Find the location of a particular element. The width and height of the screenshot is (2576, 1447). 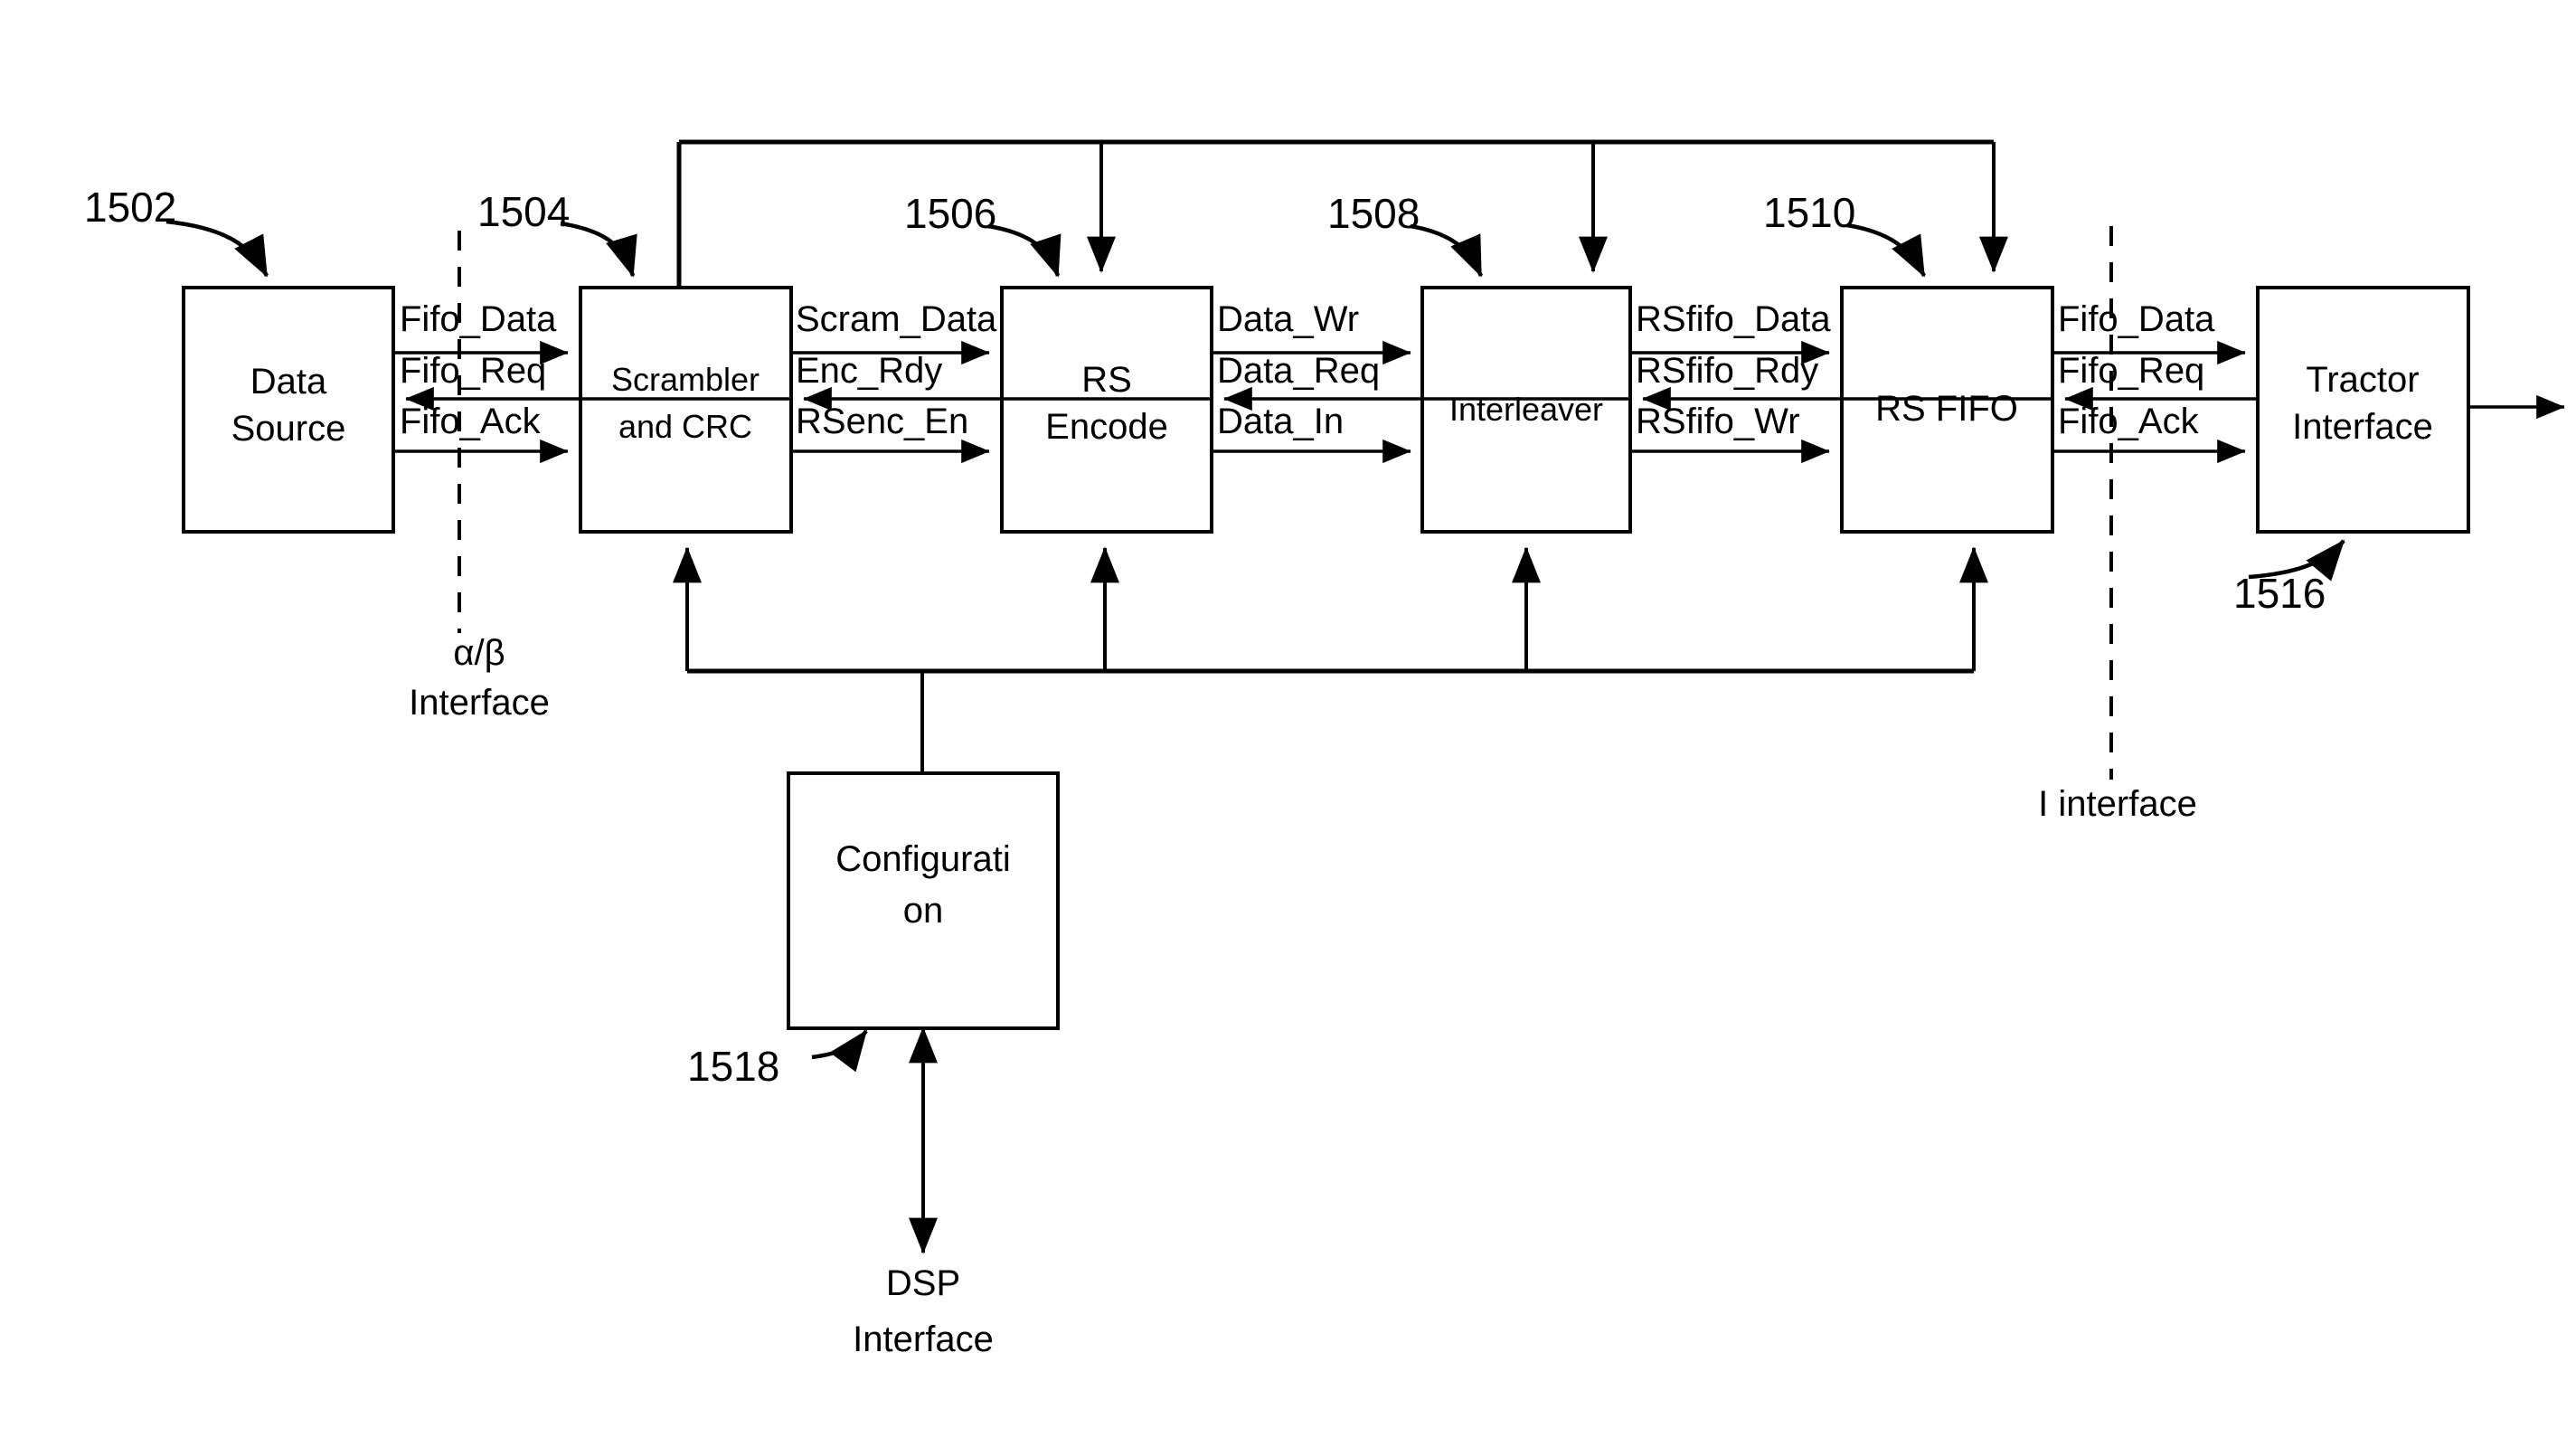

signals-rs-fifo-tractor: Fifo_Data Fifo_Req Fifo_Ack is located at coordinates (2155, 381).